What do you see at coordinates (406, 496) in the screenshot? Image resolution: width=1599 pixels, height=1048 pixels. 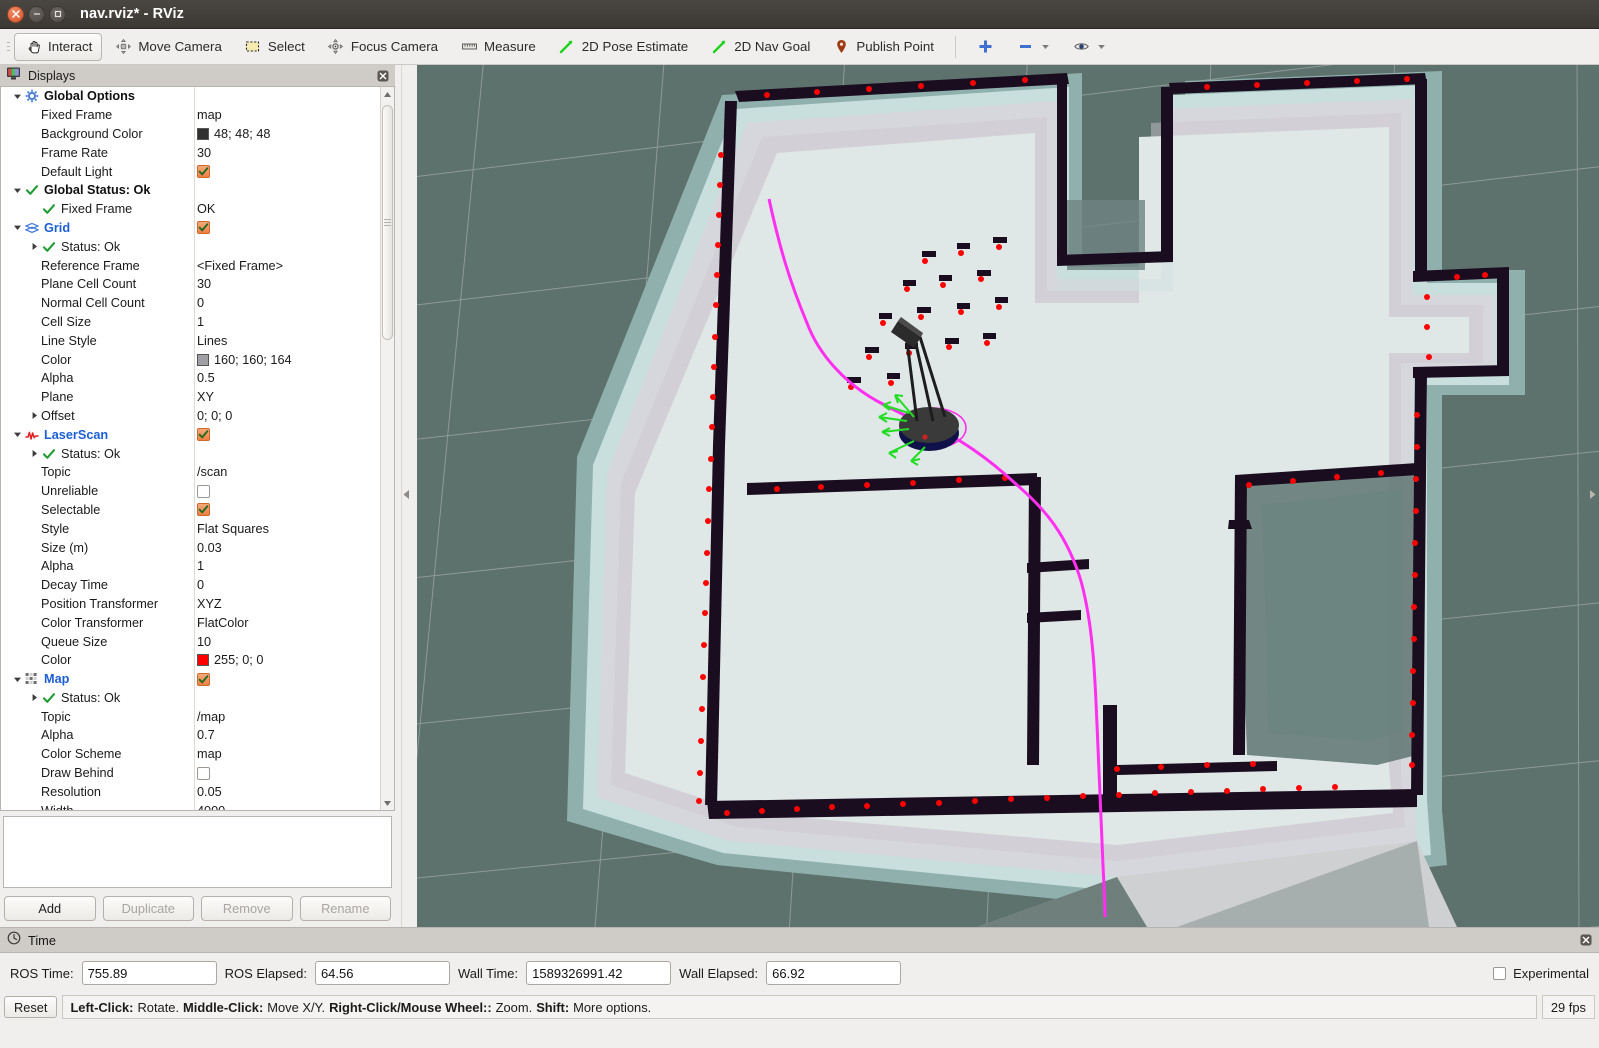 I see `collapse-left-arrow-icon` at bounding box center [406, 496].